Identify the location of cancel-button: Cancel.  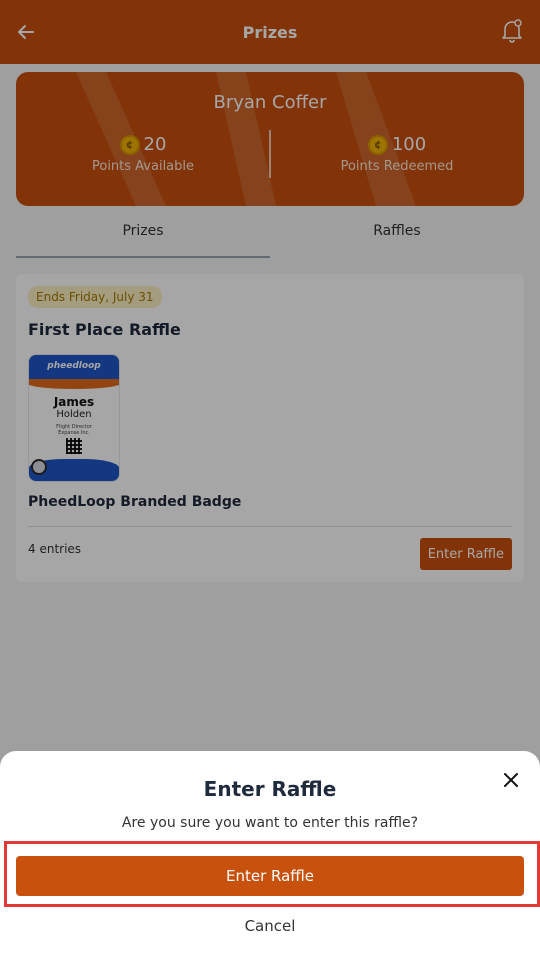
(270, 926).